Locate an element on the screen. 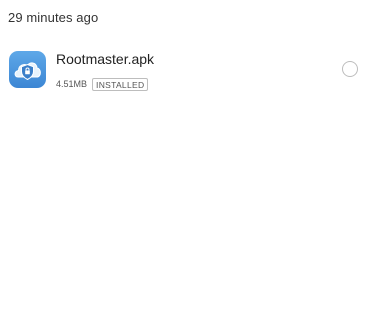  file-meta: 4.51MB INSTALLED is located at coordinates (102, 84).